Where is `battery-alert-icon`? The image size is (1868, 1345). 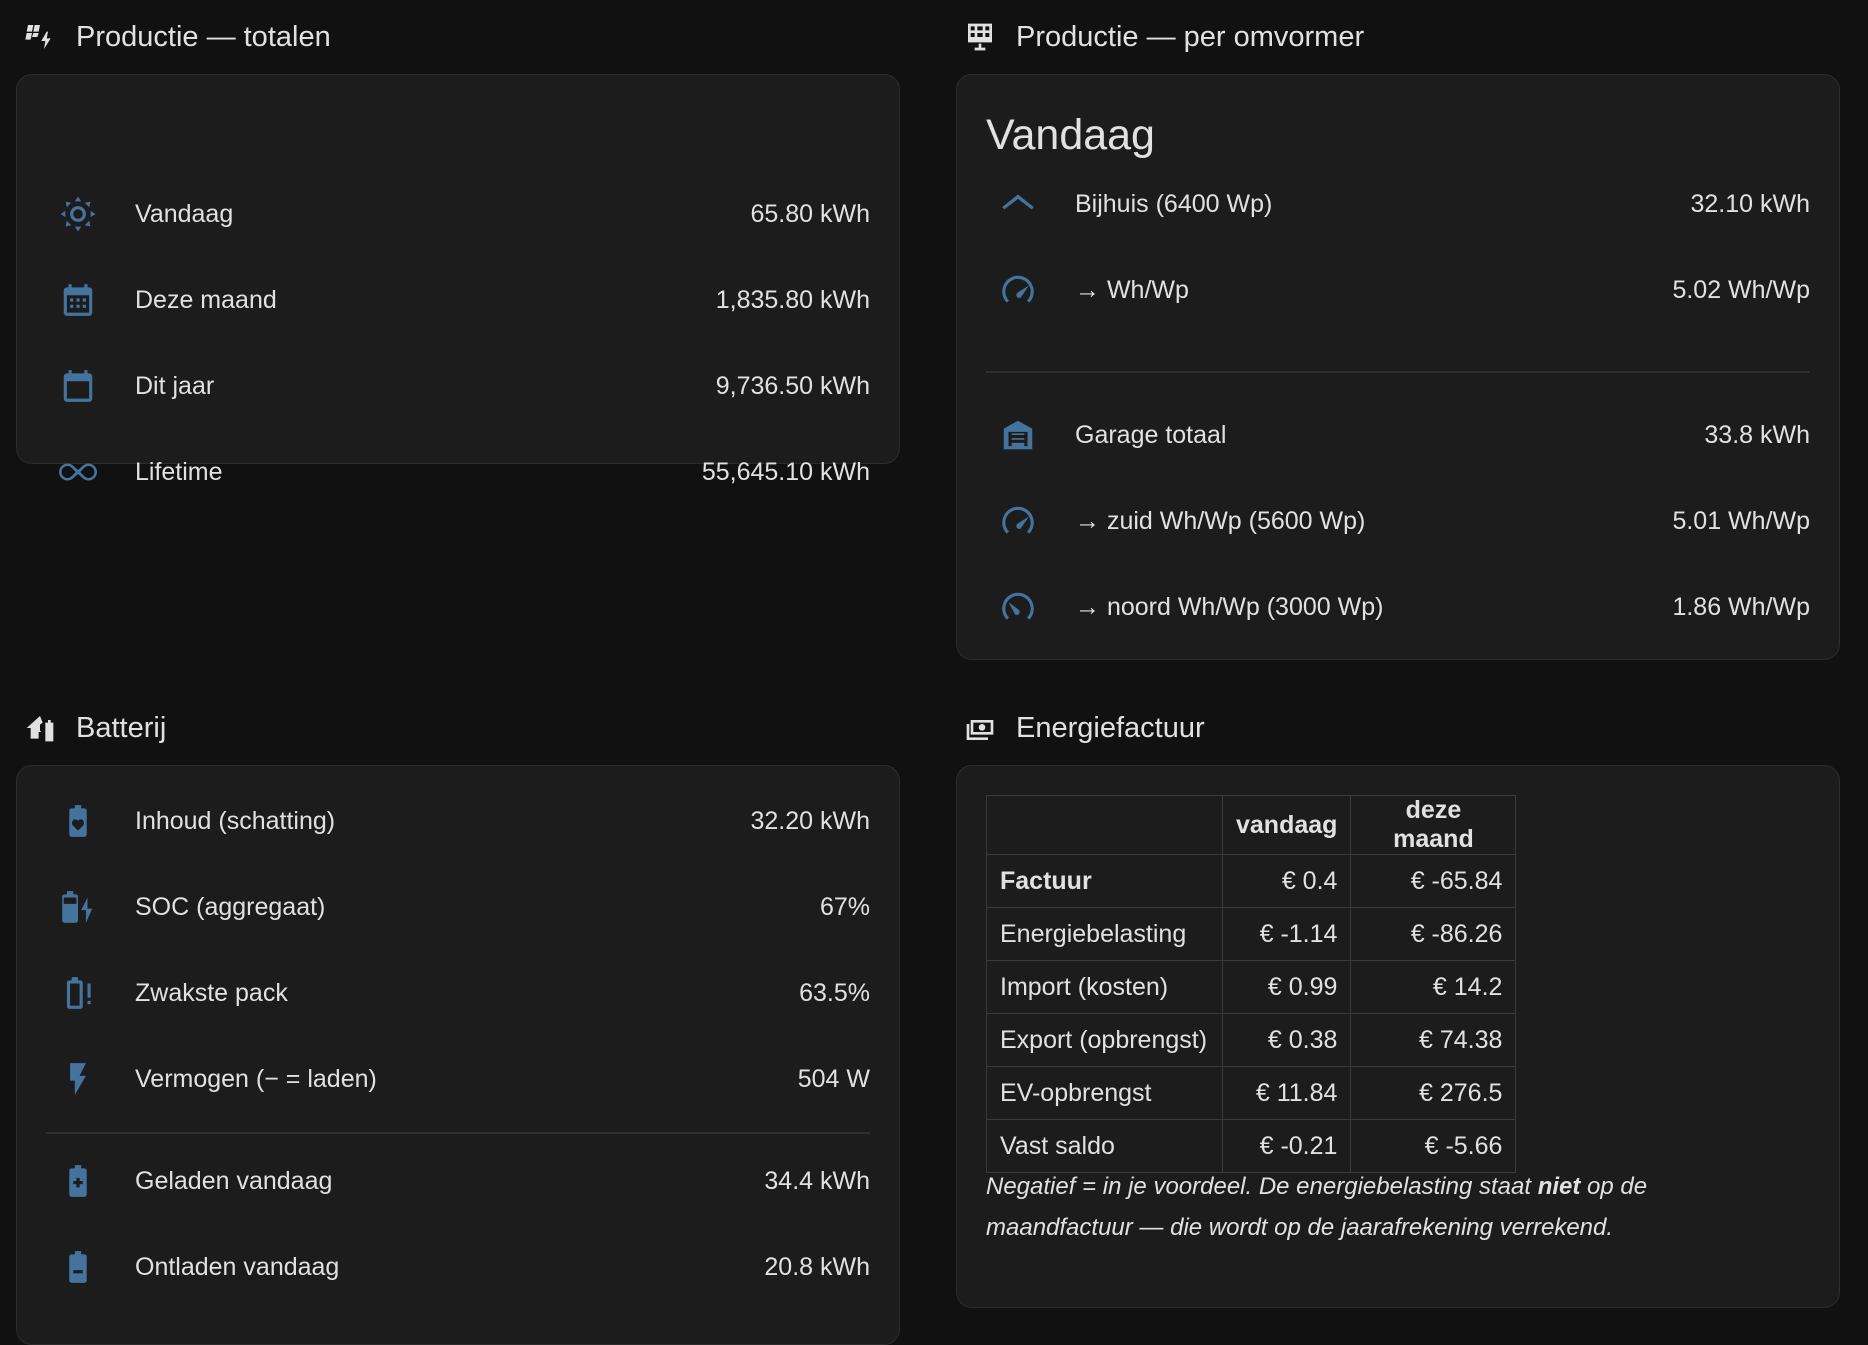
battery-alert-icon is located at coordinates (78, 993).